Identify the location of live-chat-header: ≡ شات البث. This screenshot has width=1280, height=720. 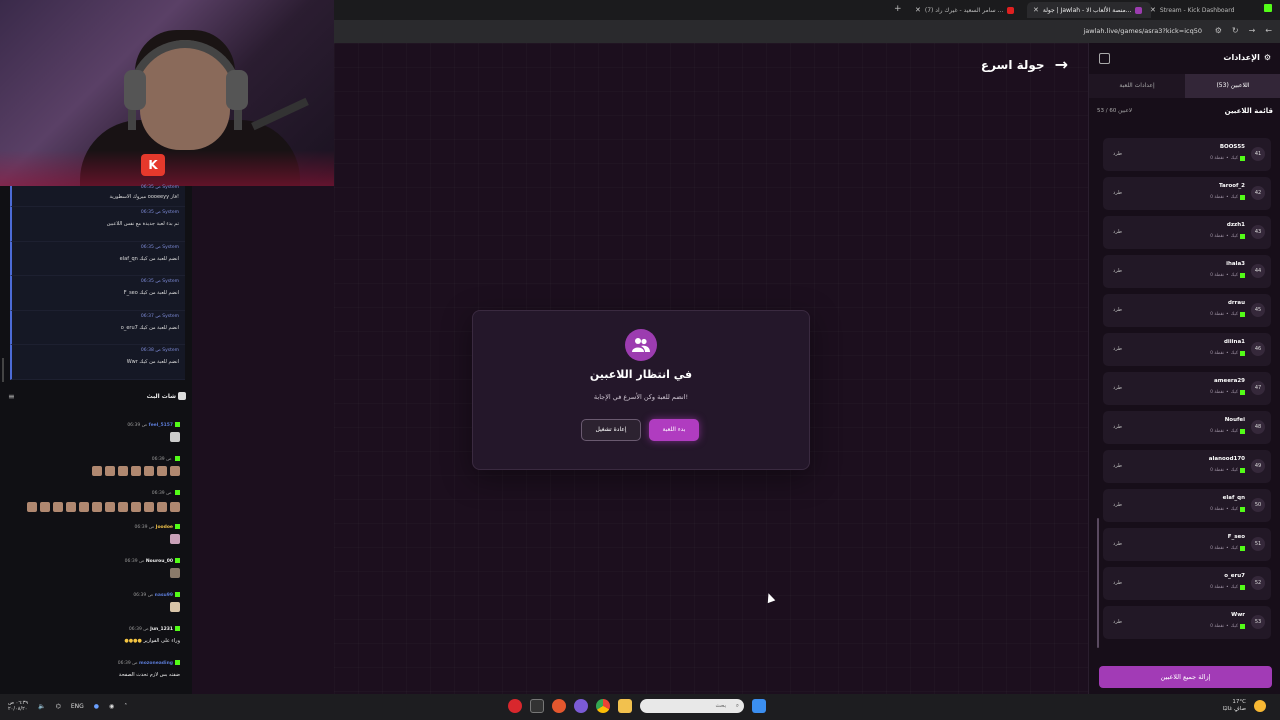
(96, 397).